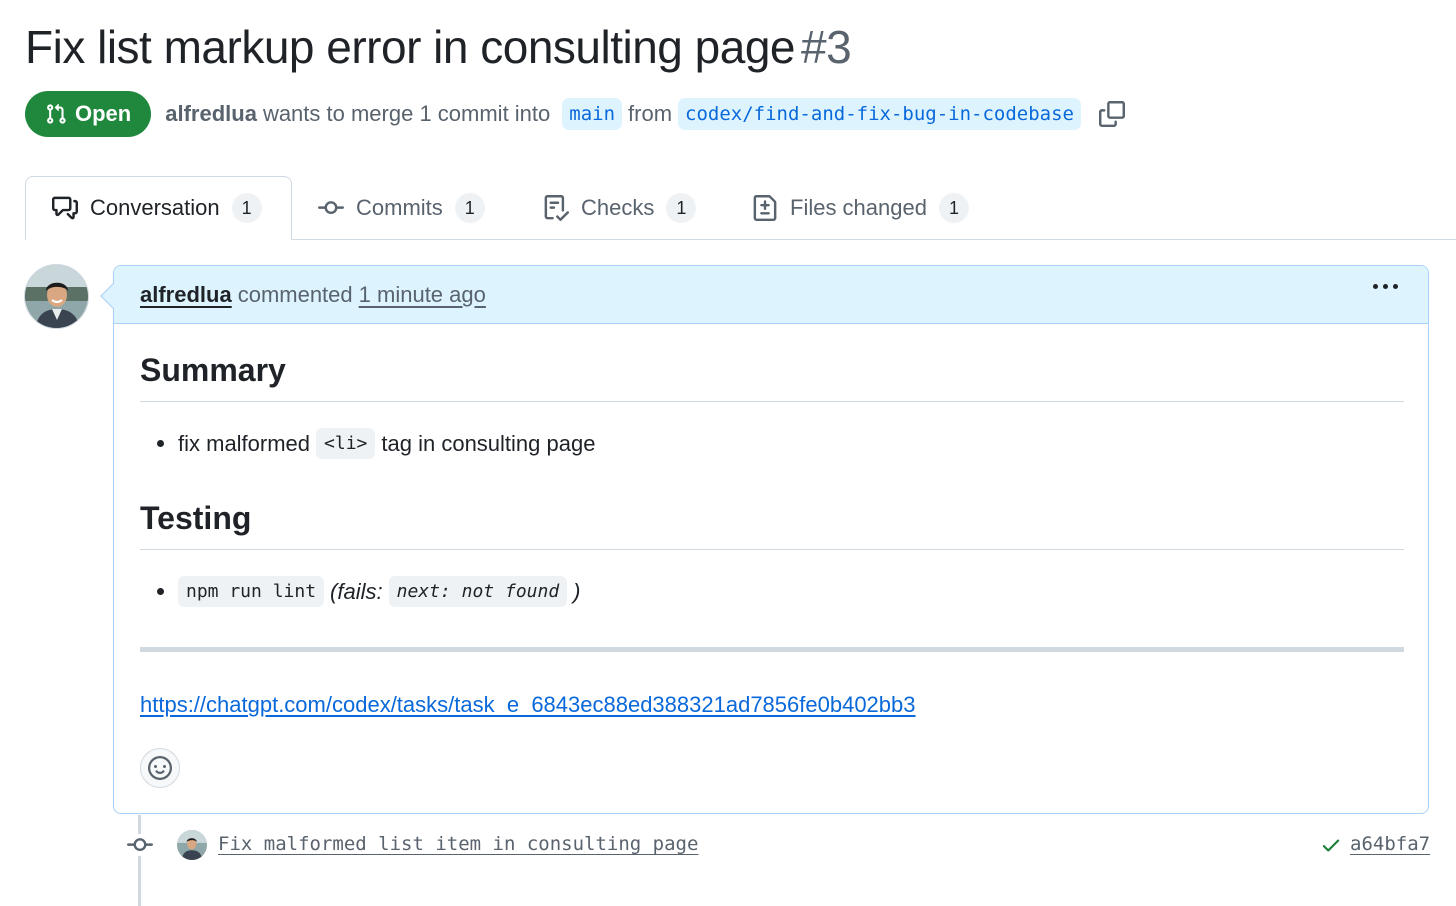 The height and width of the screenshot is (906, 1456). Describe the element at coordinates (765, 208) in the screenshot. I see `file-diff-icon` at that location.